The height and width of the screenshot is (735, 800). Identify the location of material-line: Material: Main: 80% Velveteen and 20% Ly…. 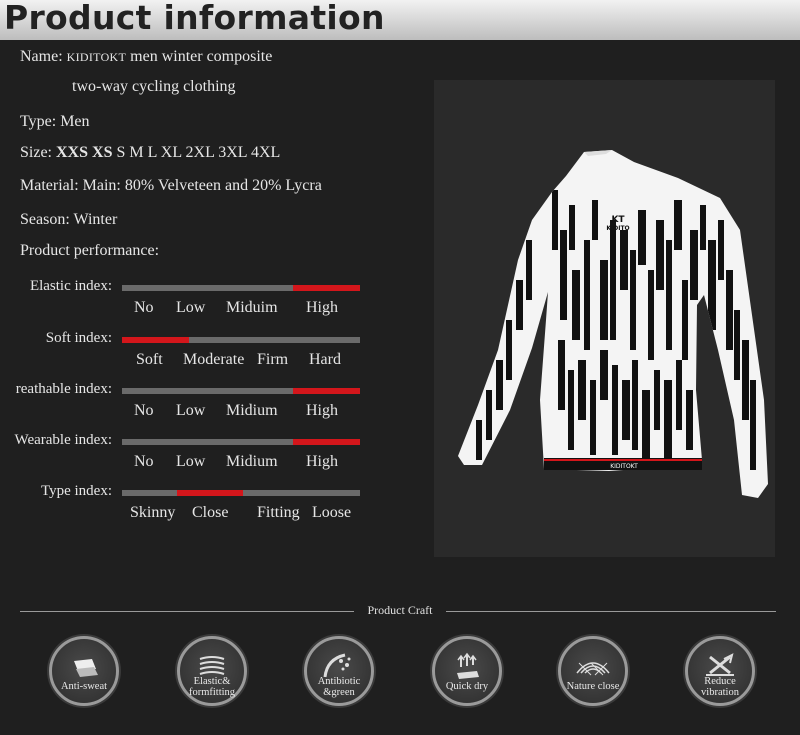
(171, 185).